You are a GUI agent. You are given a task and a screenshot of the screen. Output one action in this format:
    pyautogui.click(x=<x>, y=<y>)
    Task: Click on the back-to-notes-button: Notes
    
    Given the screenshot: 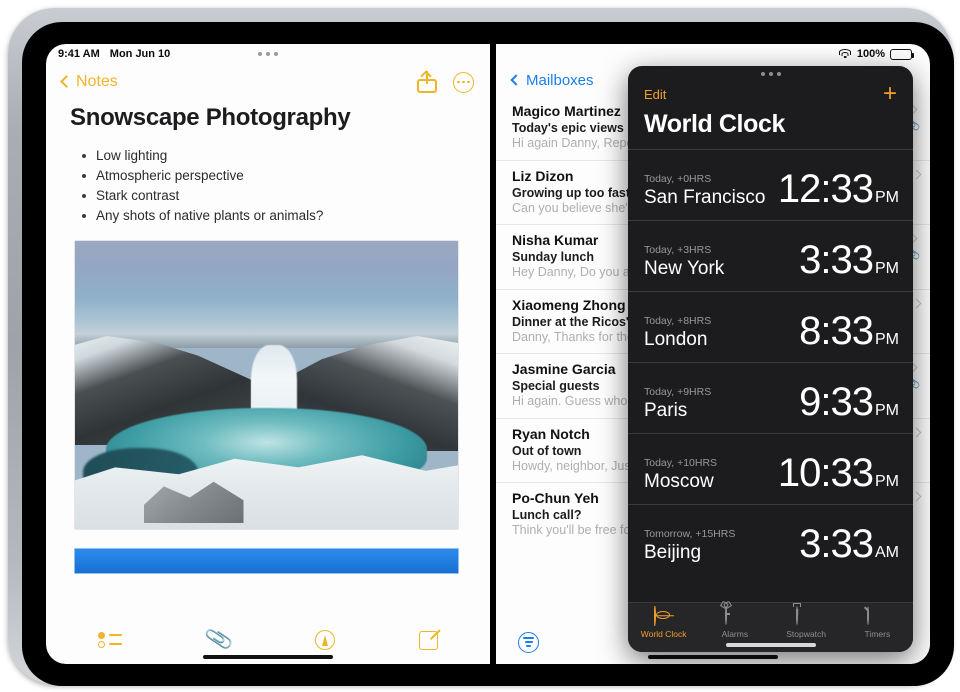 What is the action you would take?
    pyautogui.click(x=89, y=82)
    